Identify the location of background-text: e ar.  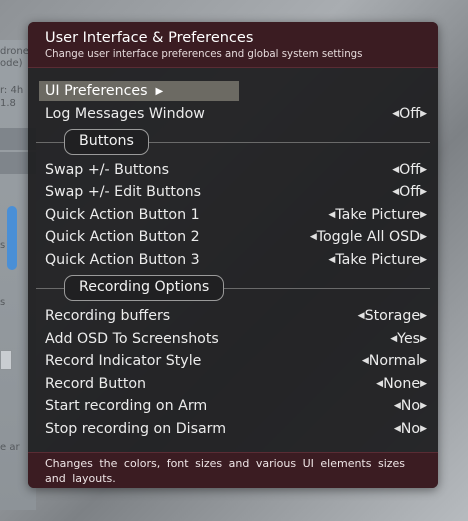
(10, 447).